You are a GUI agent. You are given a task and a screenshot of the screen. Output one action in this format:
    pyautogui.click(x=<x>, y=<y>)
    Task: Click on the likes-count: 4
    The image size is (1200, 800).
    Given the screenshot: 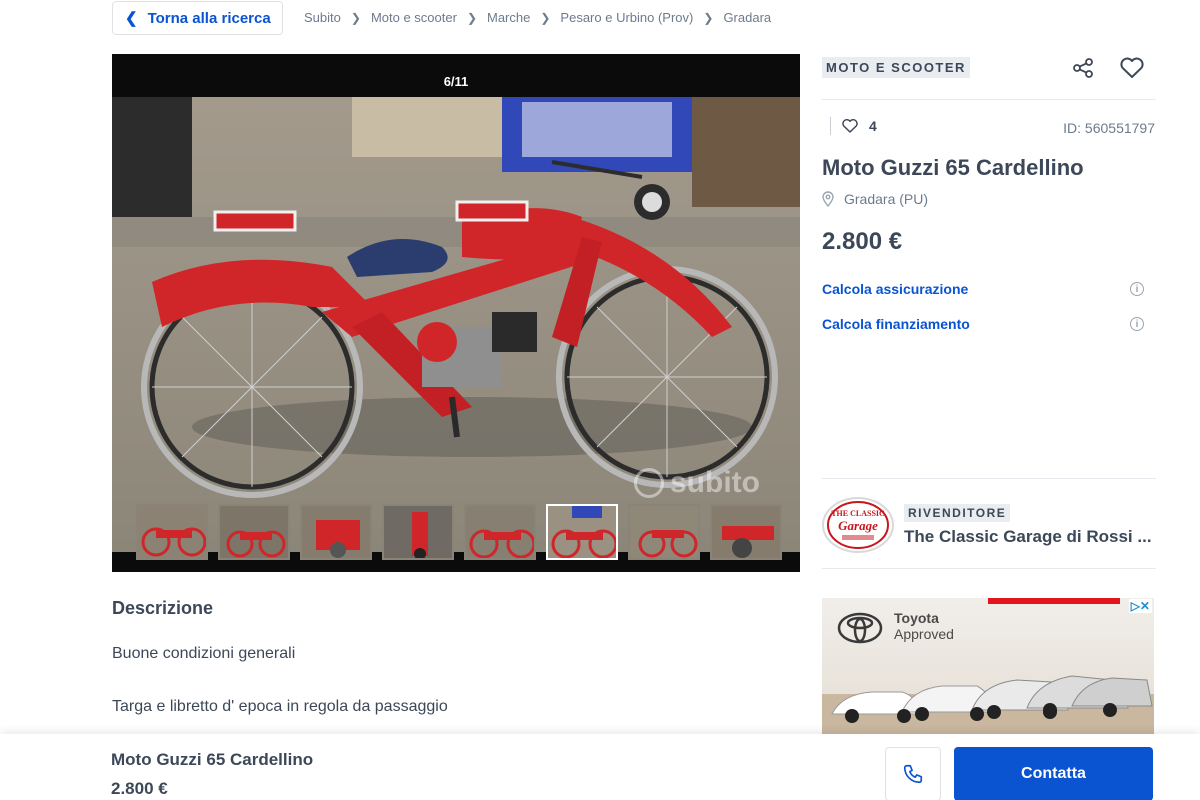 What is the action you would take?
    pyautogui.click(x=873, y=126)
    